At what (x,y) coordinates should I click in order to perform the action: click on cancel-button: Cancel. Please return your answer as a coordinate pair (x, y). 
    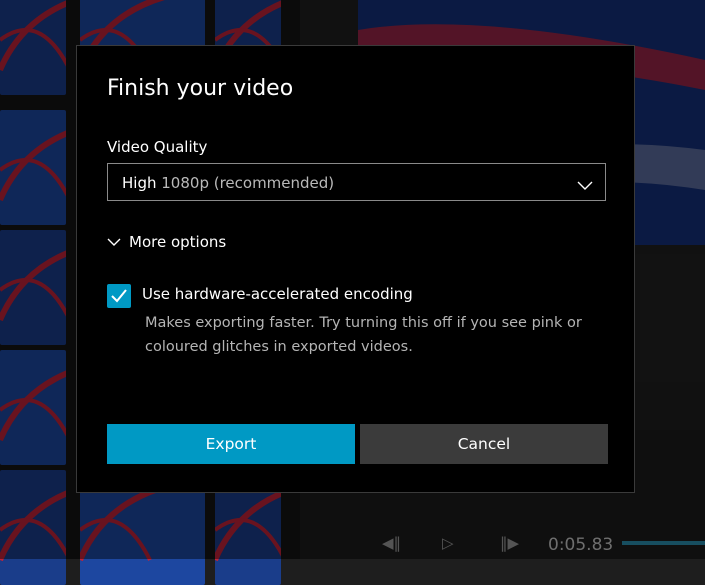
    Looking at the image, I should click on (484, 444).